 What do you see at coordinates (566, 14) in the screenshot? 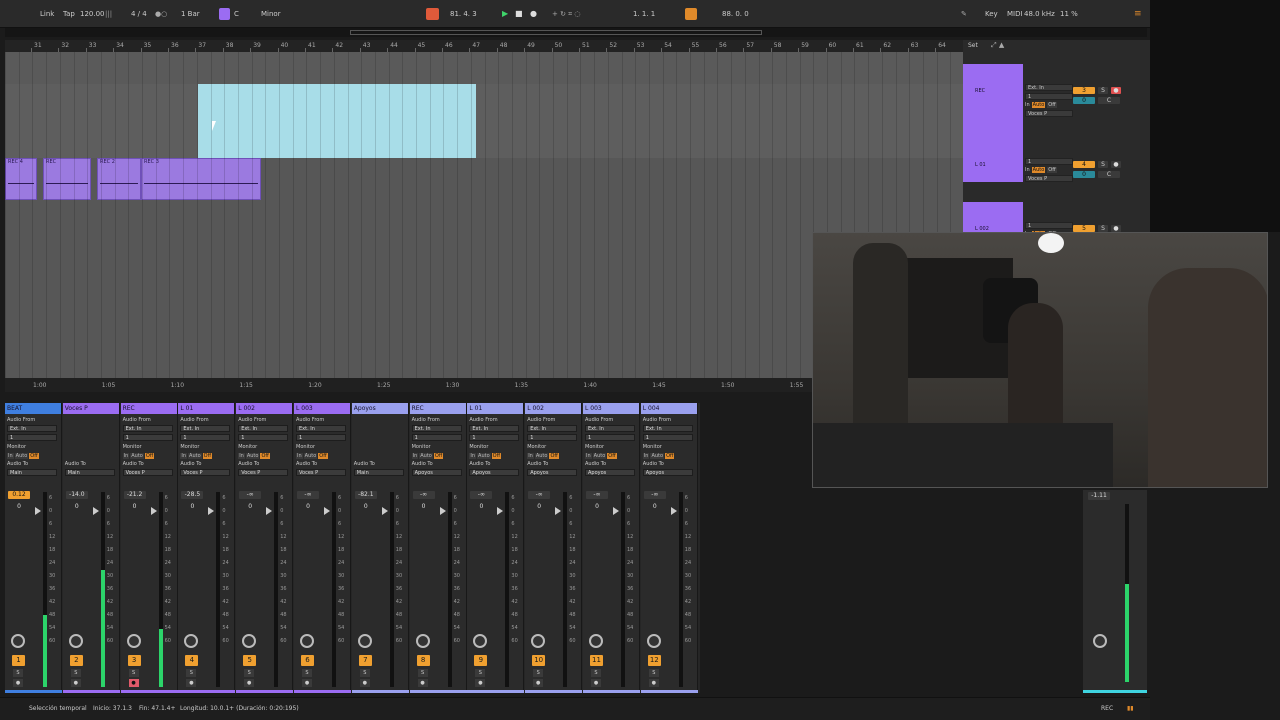
I see `arrangement-tools-icon: + ↻ ⌗ ◌` at bounding box center [566, 14].